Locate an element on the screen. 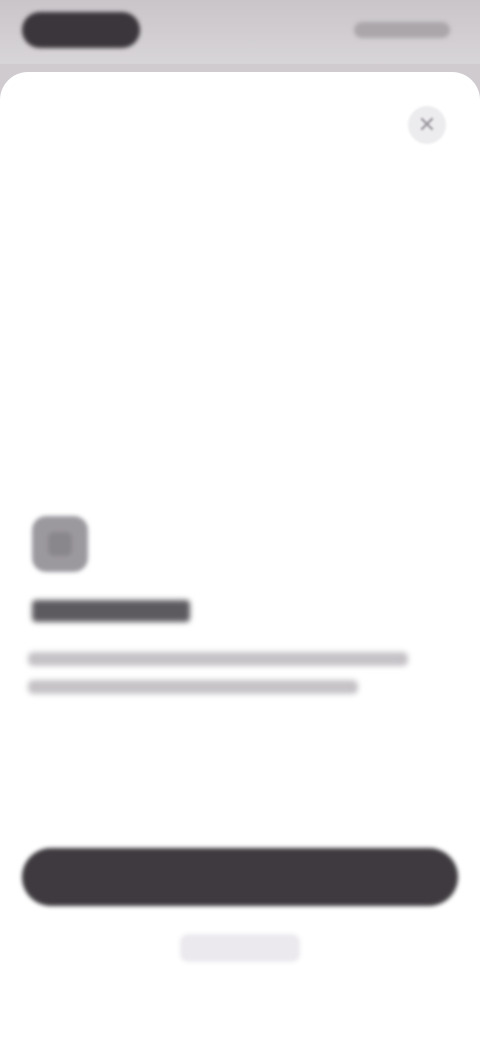  status-indicators is located at coordinates (402, 30).